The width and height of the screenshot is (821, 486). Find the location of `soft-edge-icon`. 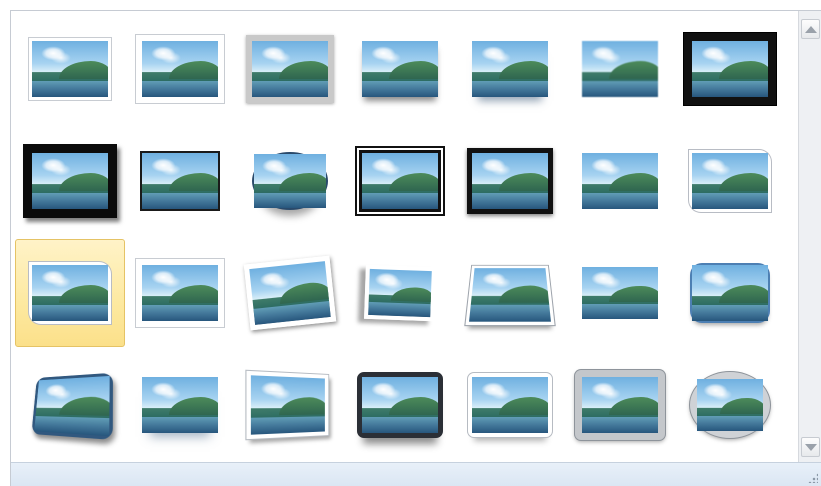

soft-edge-icon is located at coordinates (620, 69).